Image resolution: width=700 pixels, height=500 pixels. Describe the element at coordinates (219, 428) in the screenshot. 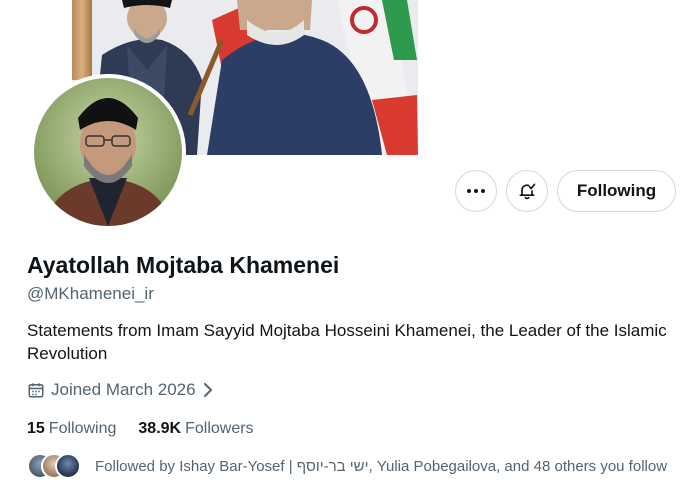

I see `followers-label: Followers` at that location.